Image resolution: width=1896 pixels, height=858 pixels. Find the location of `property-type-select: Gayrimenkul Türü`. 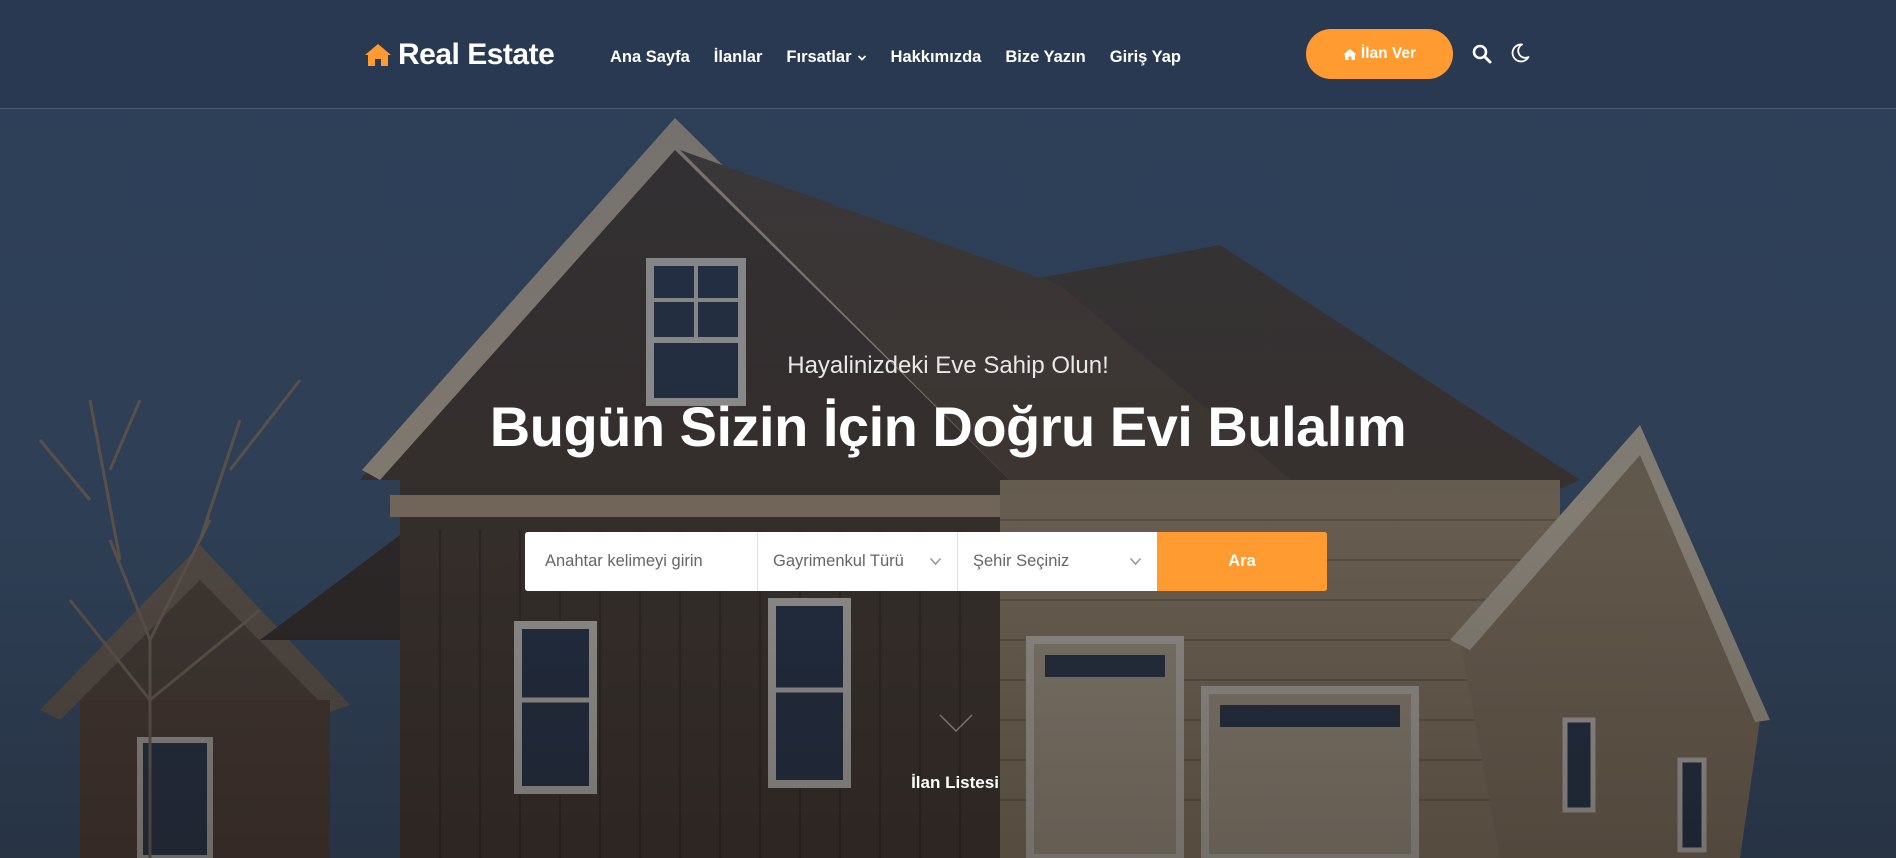

property-type-select: Gayrimenkul Türü is located at coordinates (858, 561).